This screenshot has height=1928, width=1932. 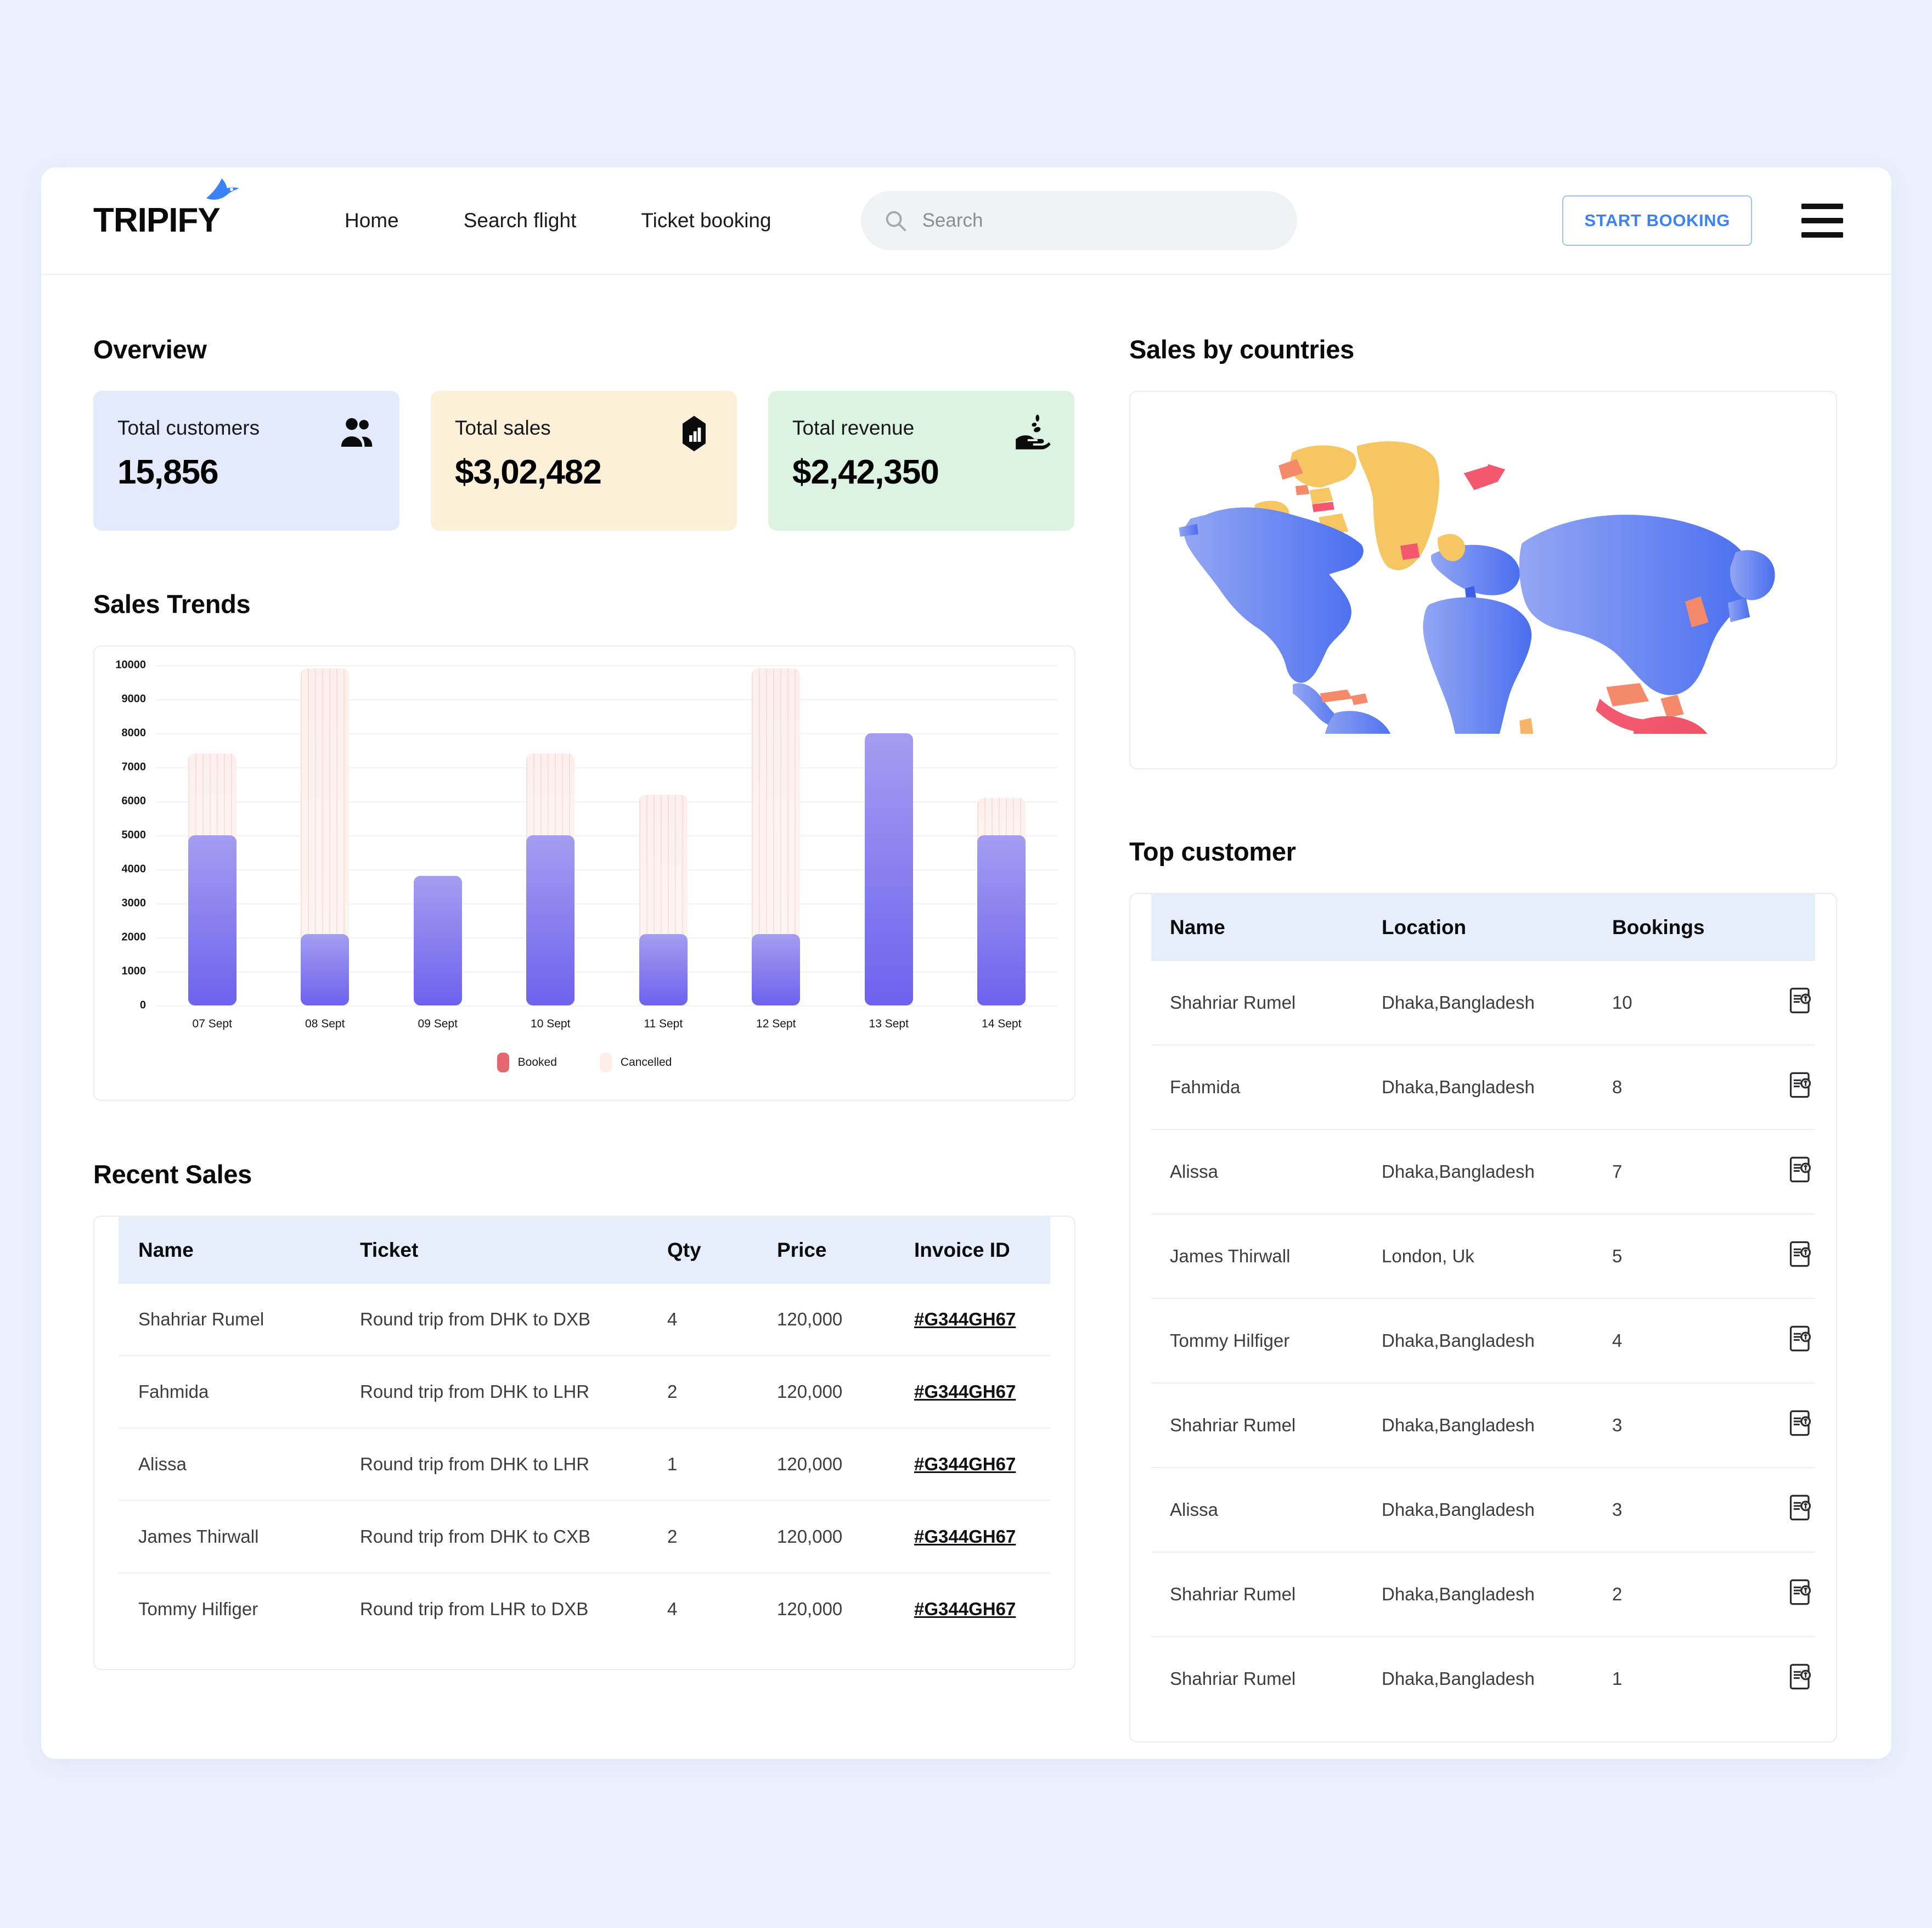 I want to click on stat-value: $3,02,482, so click(x=528, y=472).